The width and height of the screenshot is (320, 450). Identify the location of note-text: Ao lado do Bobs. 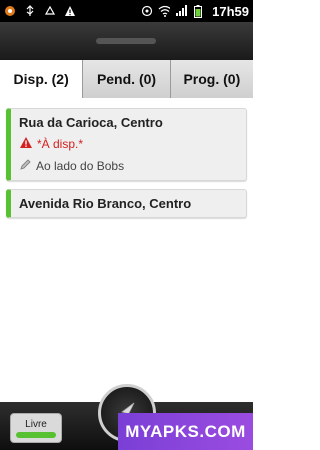
(80, 166).